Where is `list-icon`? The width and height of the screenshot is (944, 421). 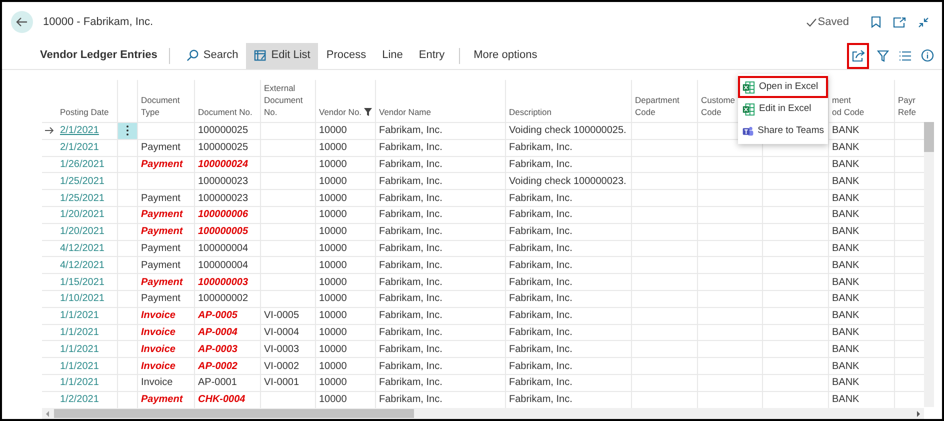
list-icon is located at coordinates (905, 55).